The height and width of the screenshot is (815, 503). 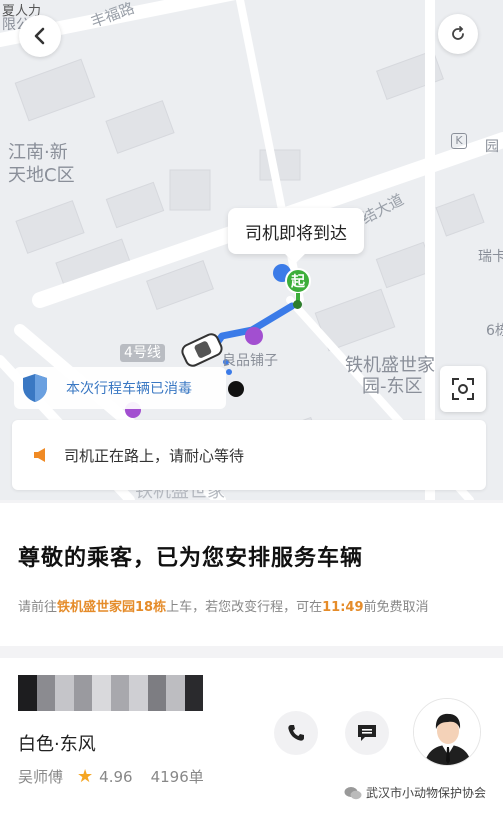 I want to click on message-button, so click(x=367, y=733).